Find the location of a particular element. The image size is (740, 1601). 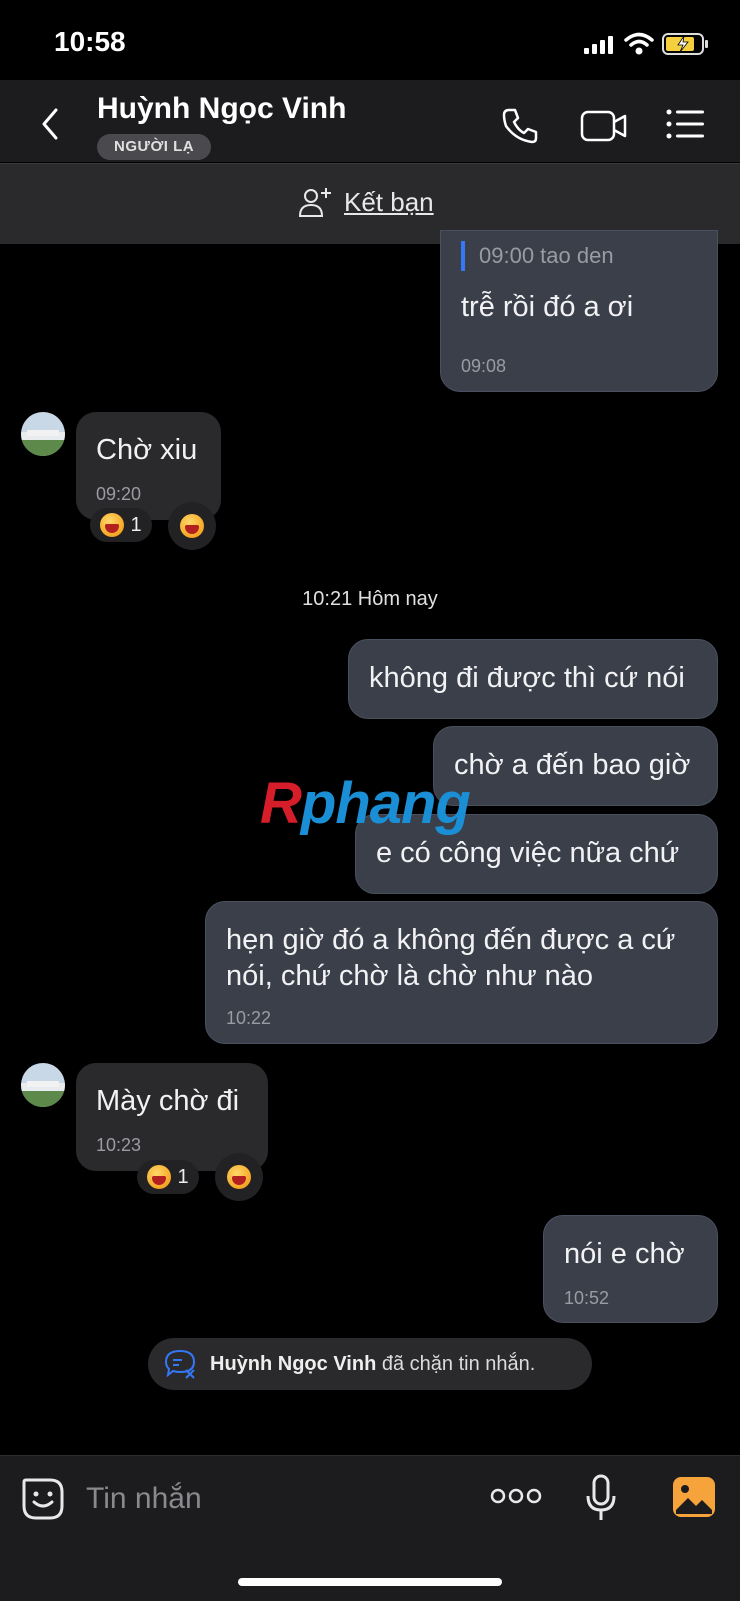

message-text-line-1: hẹn giờ đó a không đến được a cứ is located at coordinates (451, 940).